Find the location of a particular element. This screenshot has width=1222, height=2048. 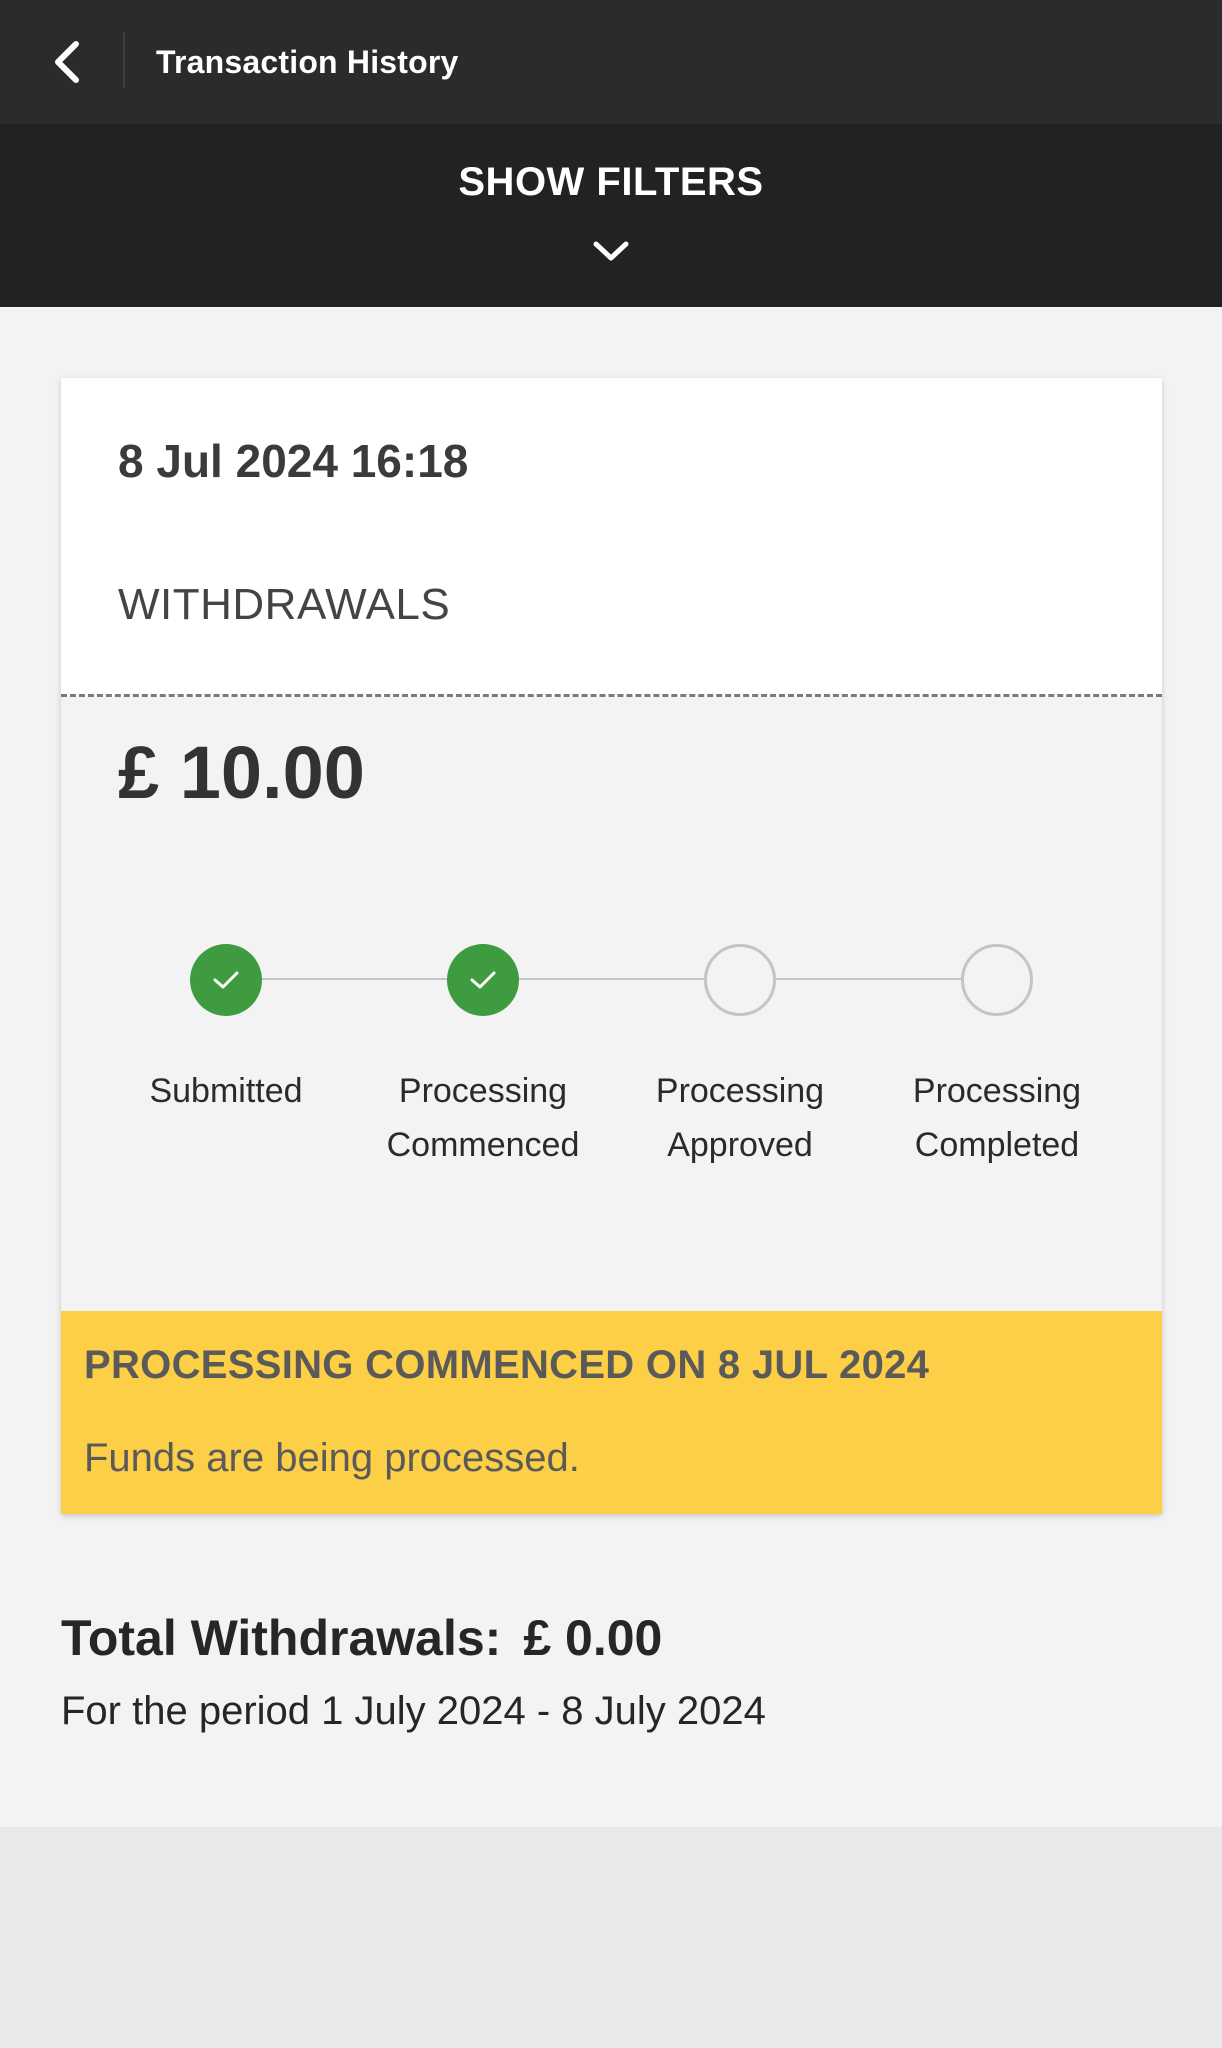

step-label-commenced: Processing Commenced is located at coordinates (483, 1118).